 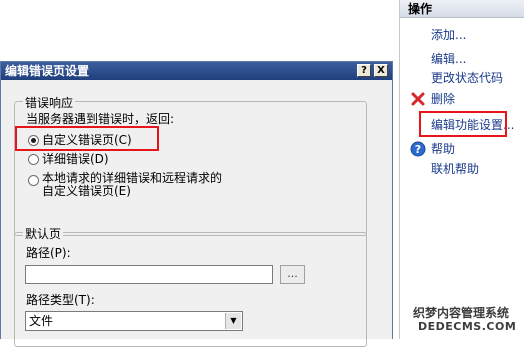 I want to click on actions-pane-title: 操作, so click(x=462, y=9).